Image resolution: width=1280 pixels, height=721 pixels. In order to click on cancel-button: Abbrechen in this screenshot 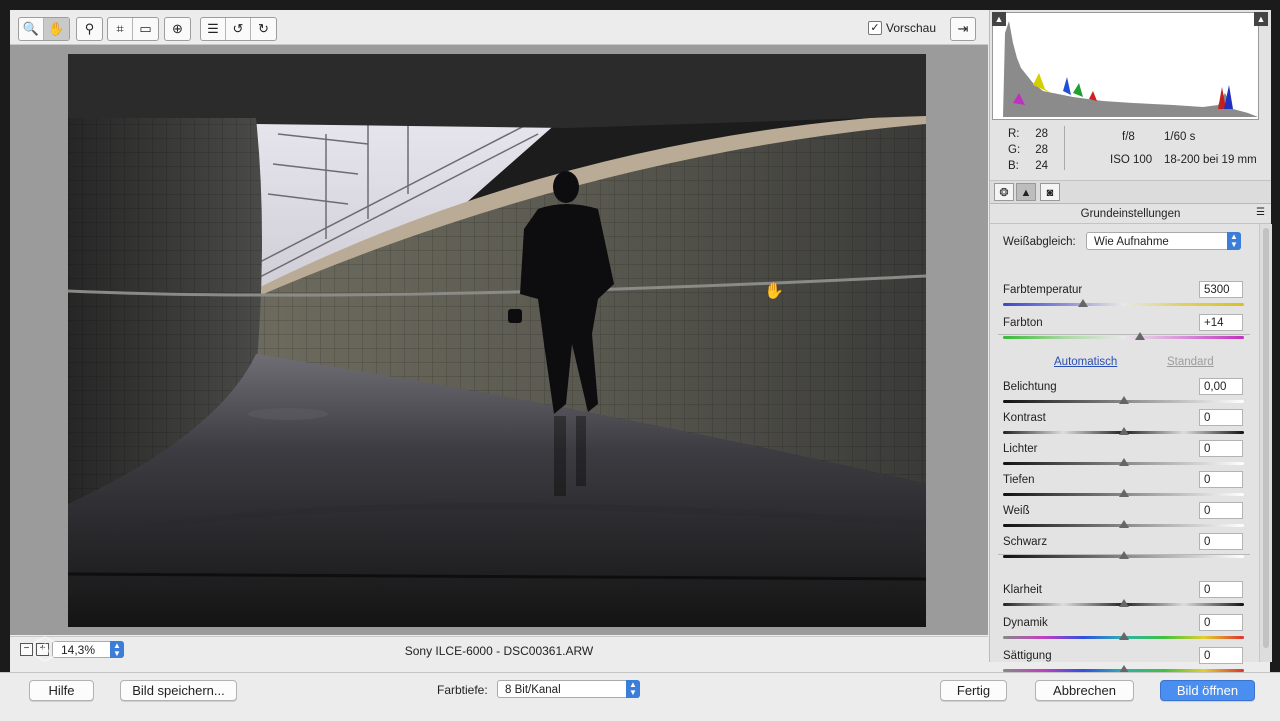, I will do `click(1084, 690)`.